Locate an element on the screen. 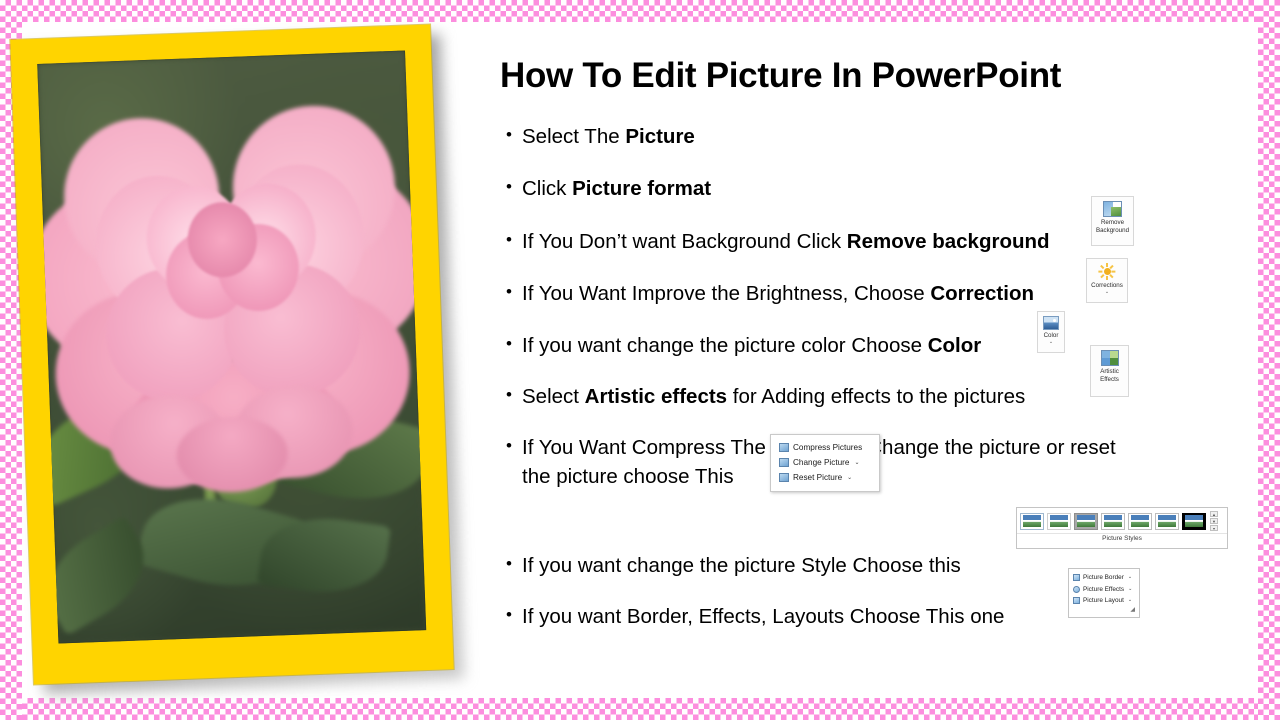 The width and height of the screenshot is (1280, 720). compress-pictures-icon is located at coordinates (784, 447).